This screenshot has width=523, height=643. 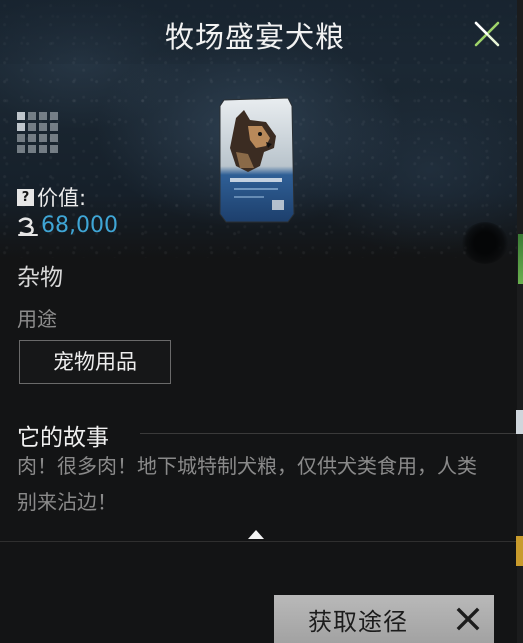 I want to click on item-category: 杂物, so click(x=40, y=278).